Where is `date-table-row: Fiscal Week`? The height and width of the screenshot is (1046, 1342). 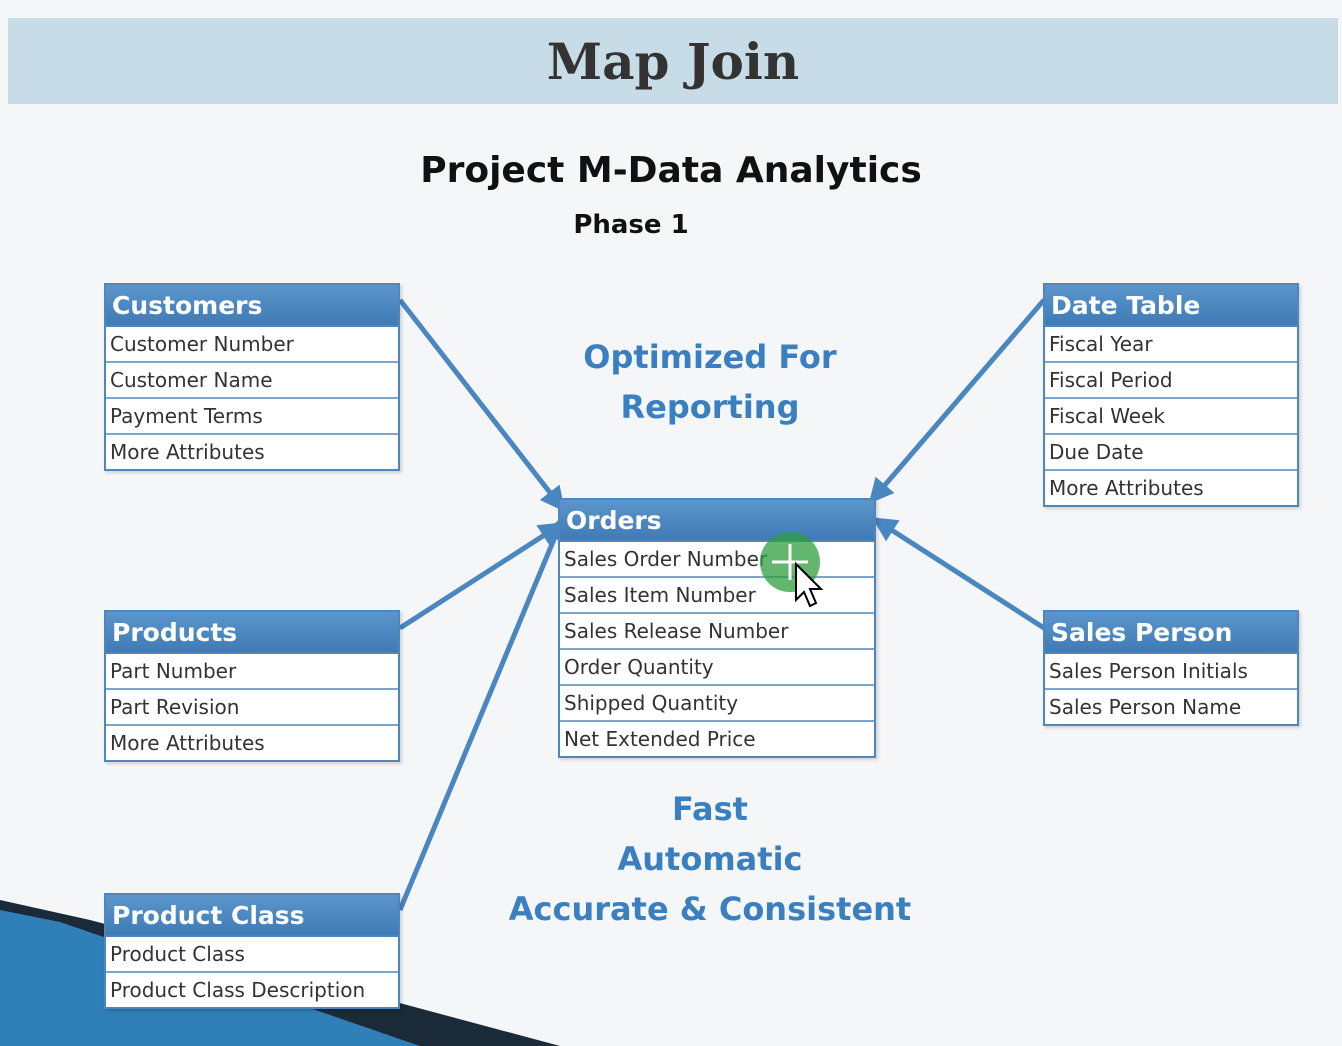 date-table-row: Fiscal Week is located at coordinates (1171, 417).